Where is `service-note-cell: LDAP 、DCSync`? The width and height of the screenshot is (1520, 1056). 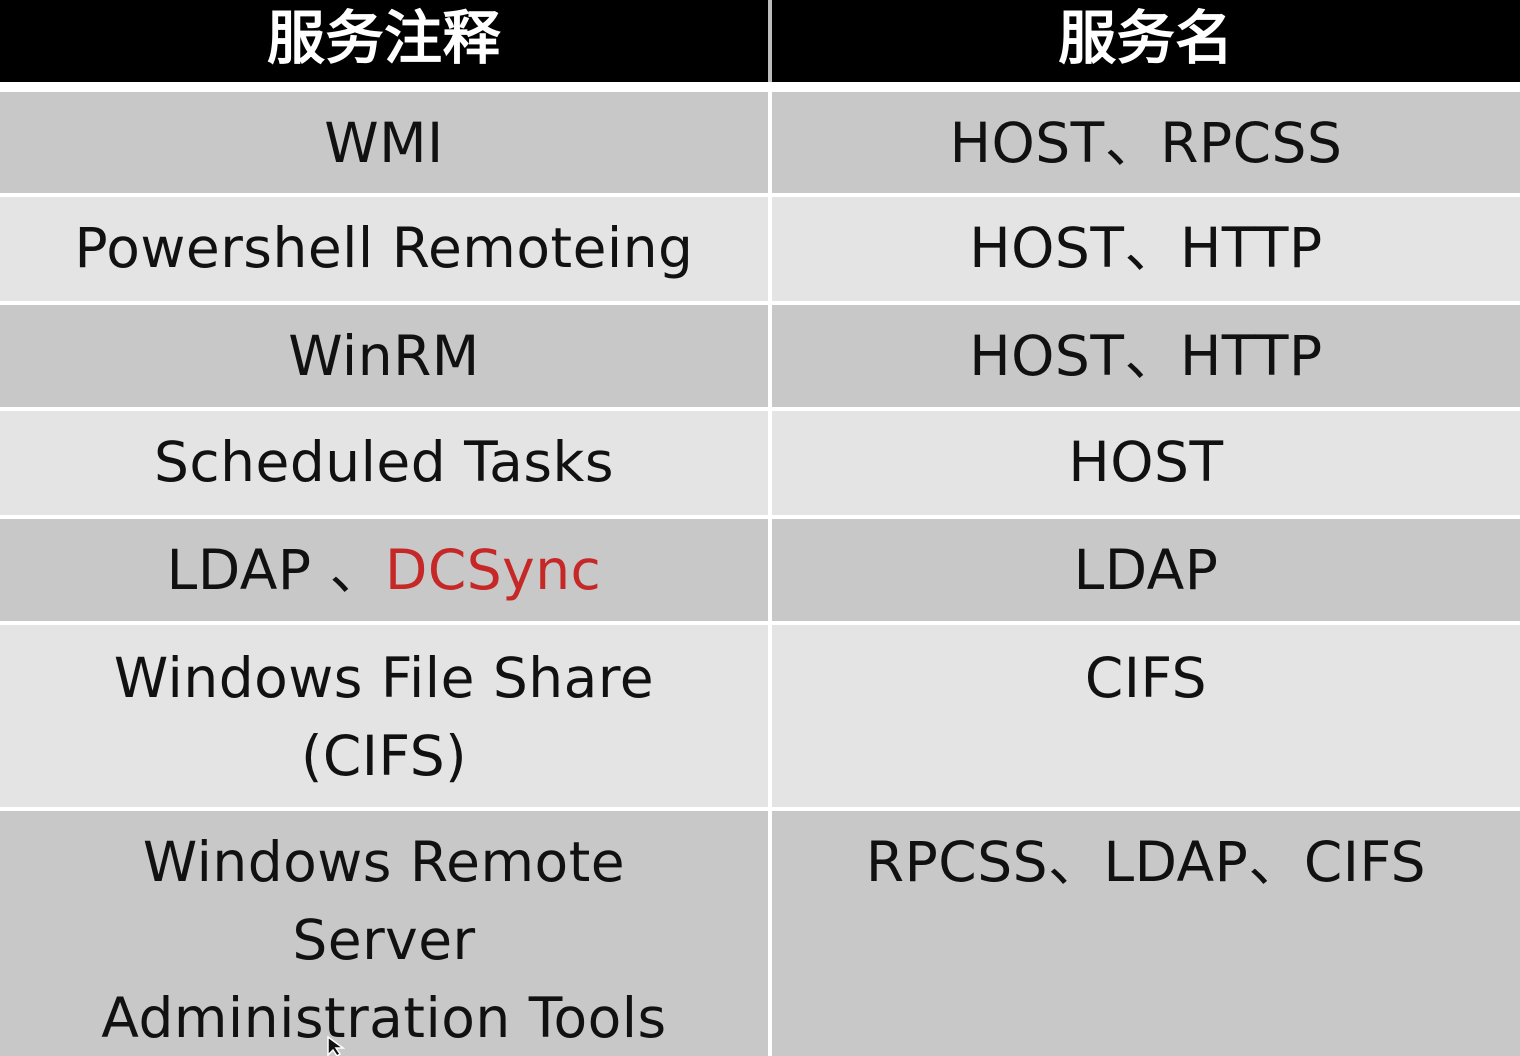 service-note-cell: LDAP 、DCSync is located at coordinates (384, 570).